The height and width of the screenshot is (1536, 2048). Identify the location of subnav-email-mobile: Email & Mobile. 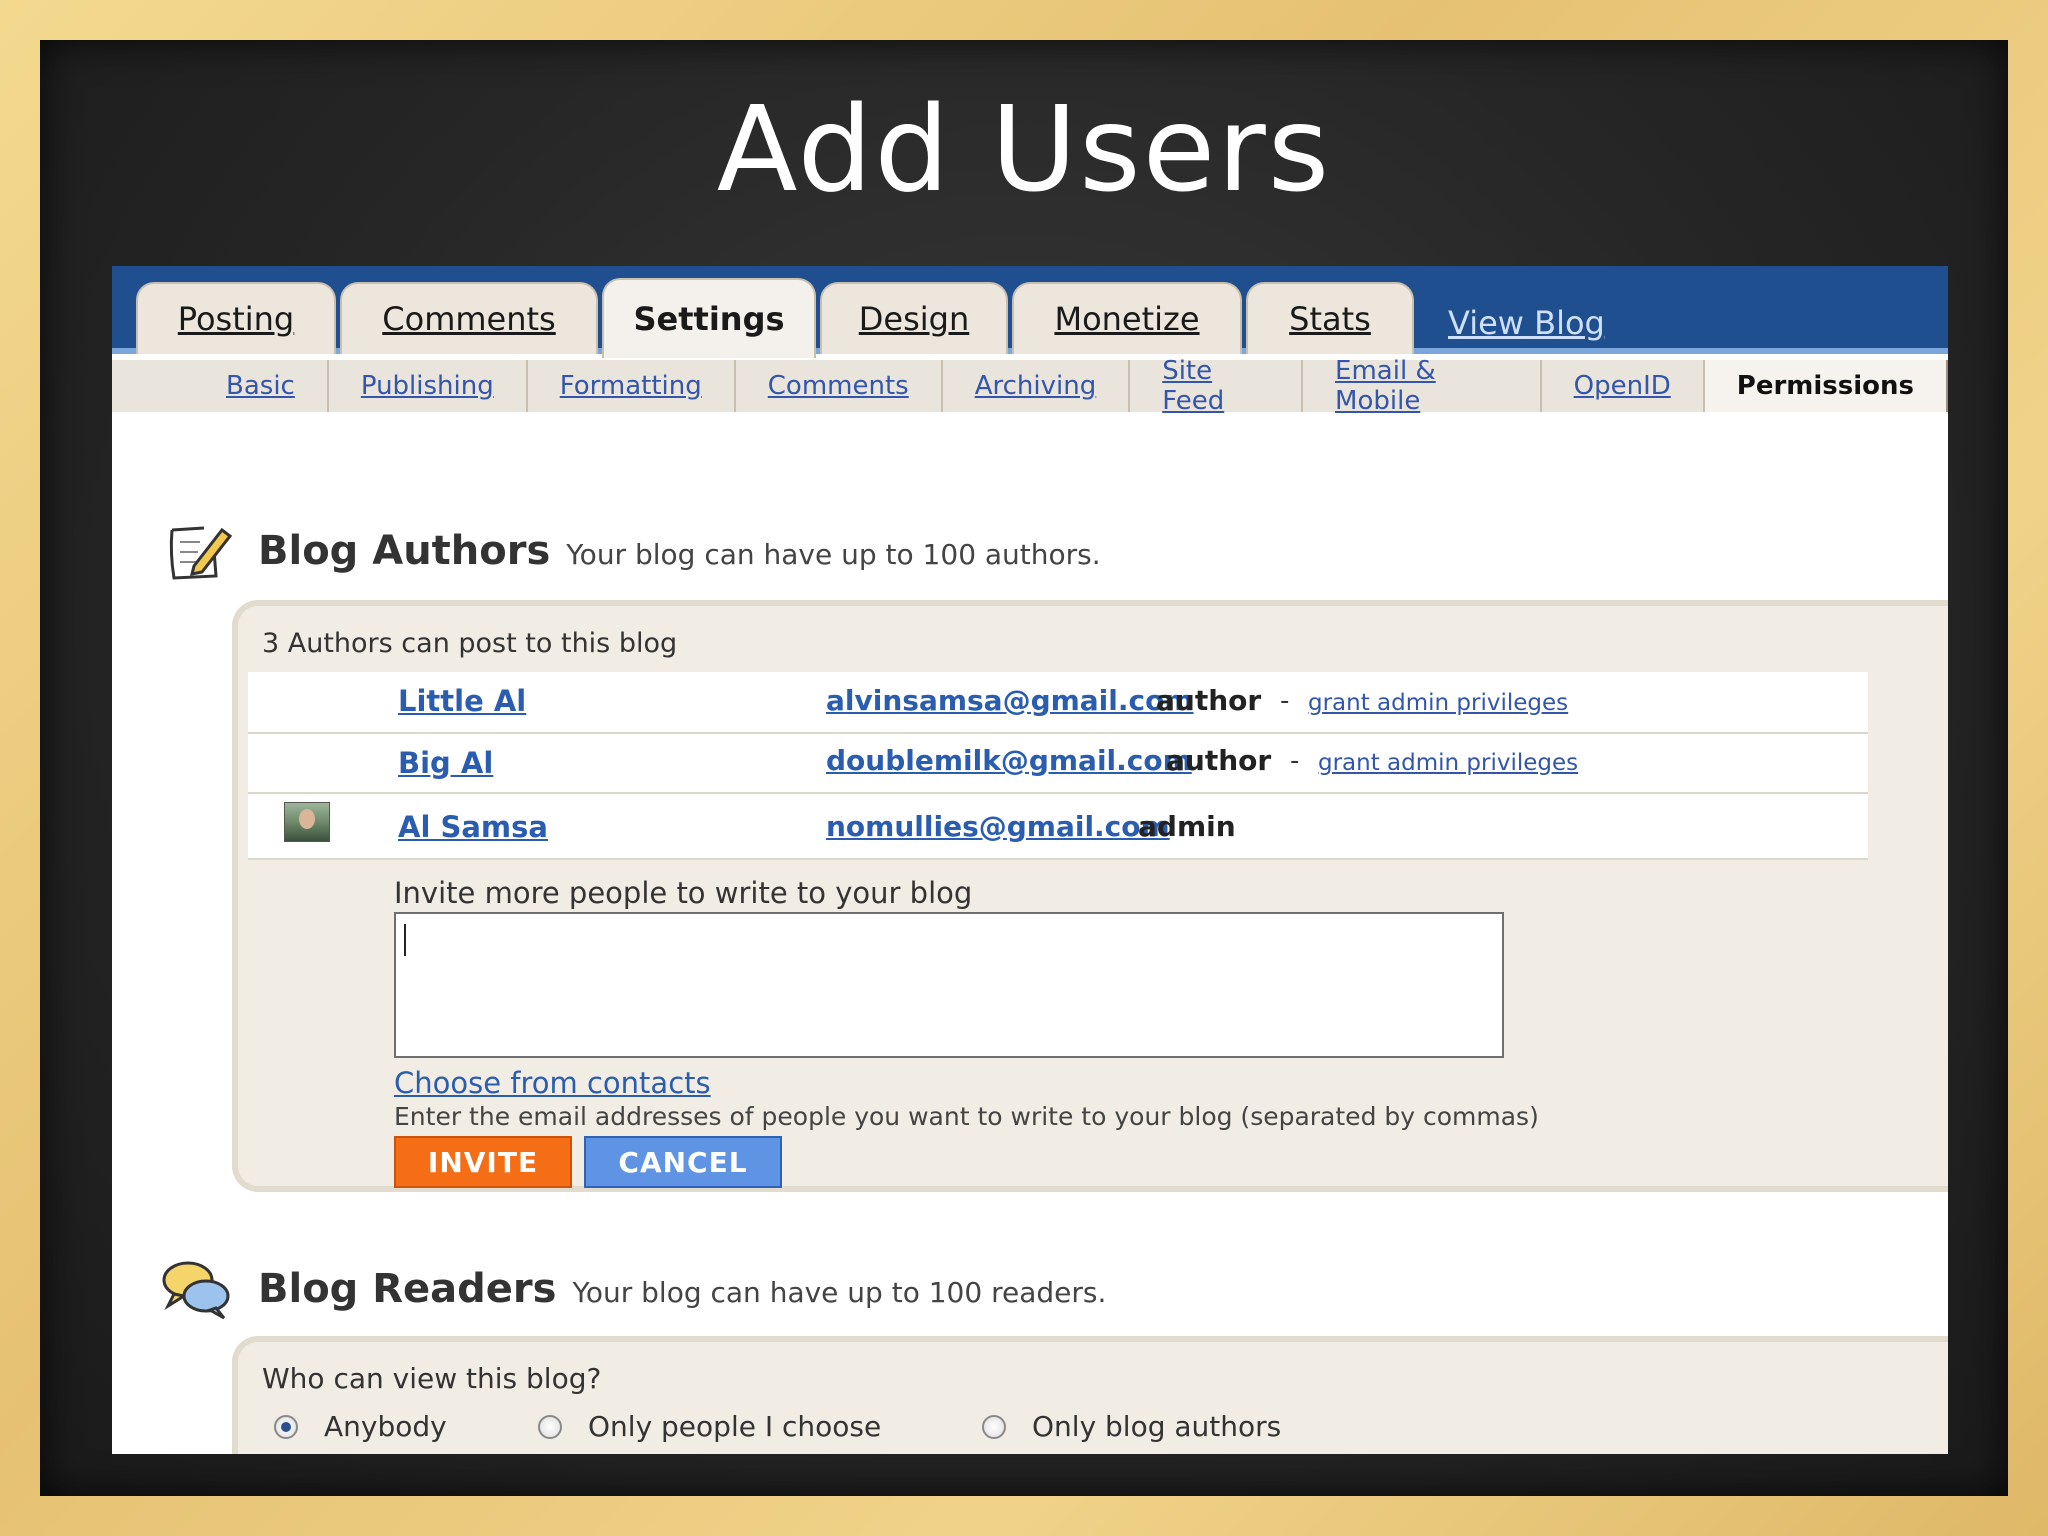
(1422, 386).